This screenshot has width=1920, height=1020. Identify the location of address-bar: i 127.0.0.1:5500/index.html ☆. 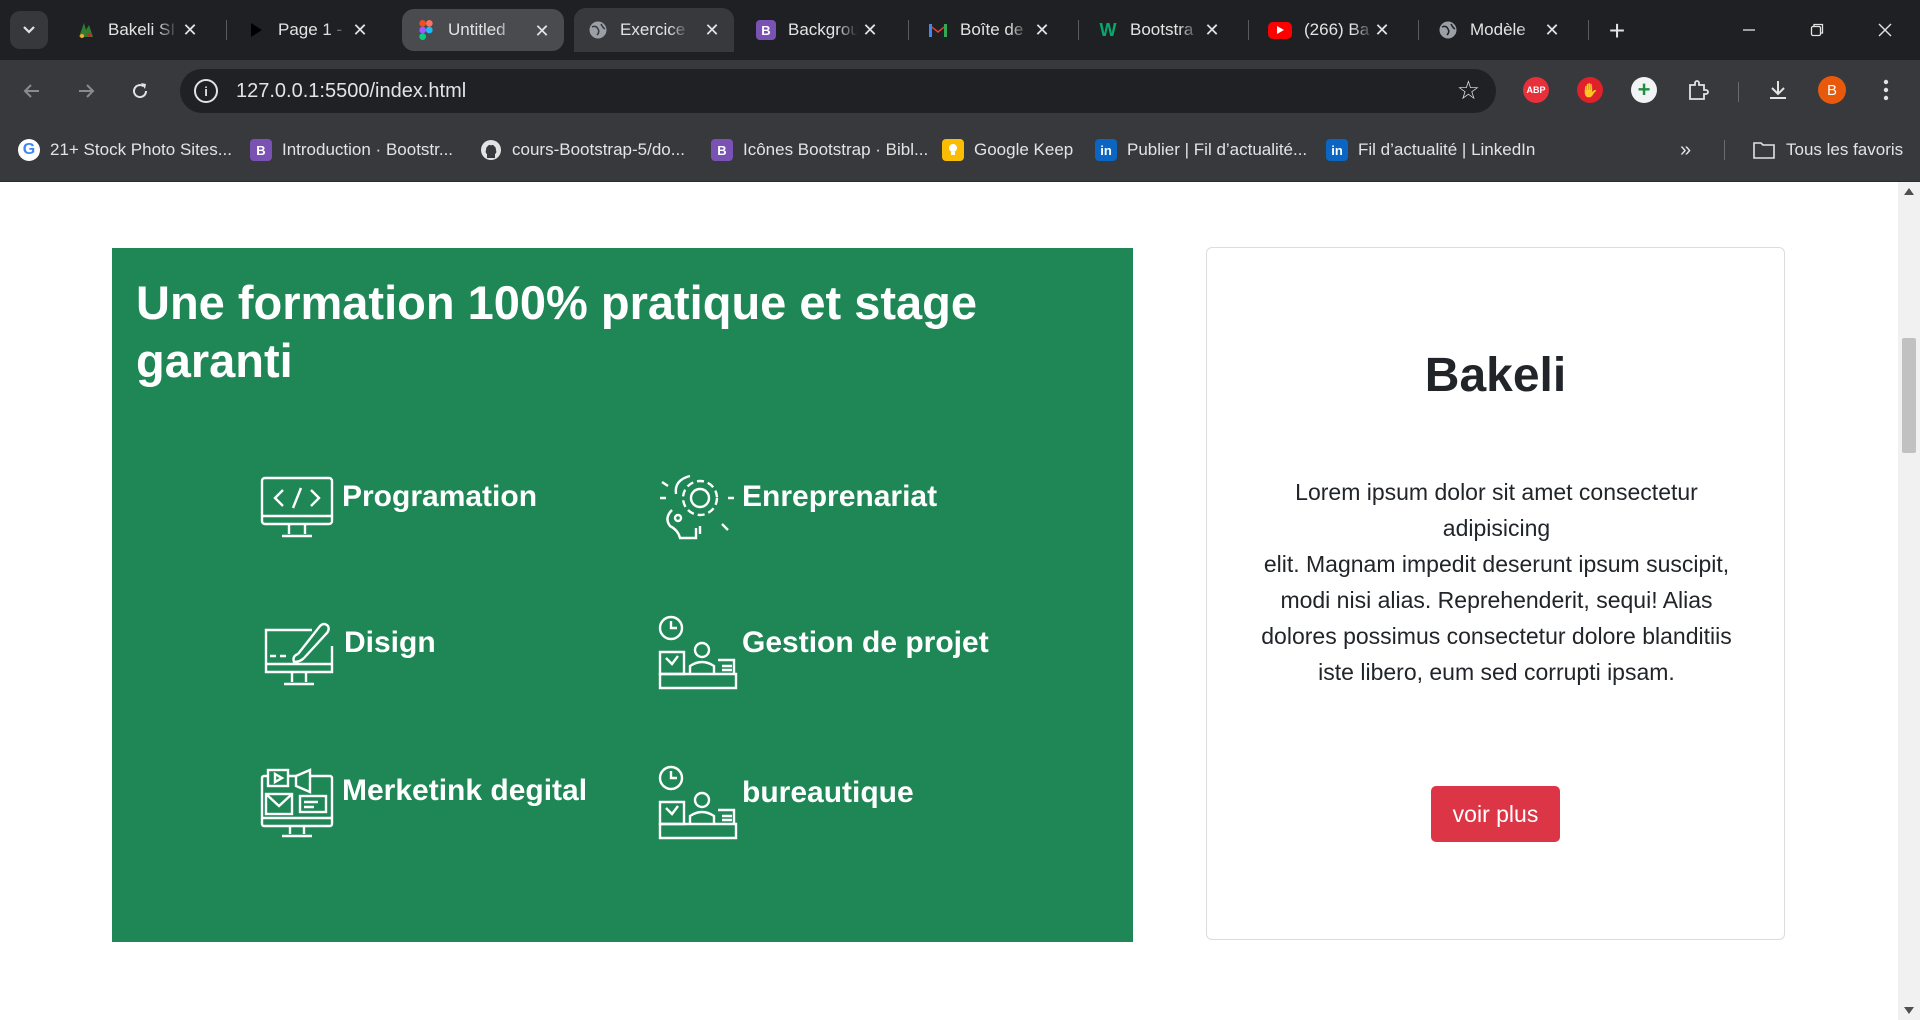
(838, 91).